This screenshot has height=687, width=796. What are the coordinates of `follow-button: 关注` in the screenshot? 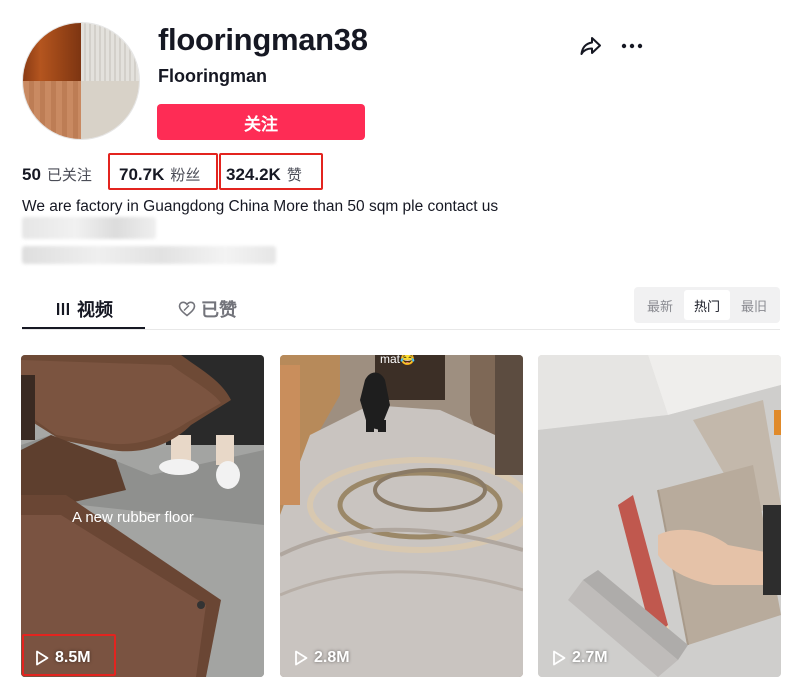 It's located at (261, 122).